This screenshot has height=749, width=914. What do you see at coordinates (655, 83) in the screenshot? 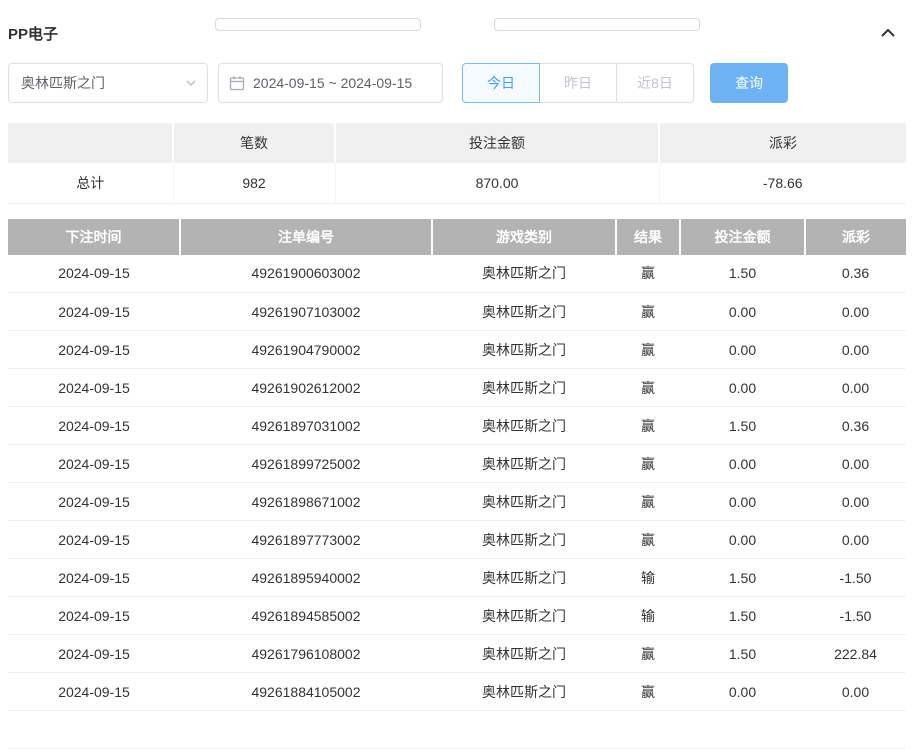
I see `quick-btn-last8days: 近8日` at bounding box center [655, 83].